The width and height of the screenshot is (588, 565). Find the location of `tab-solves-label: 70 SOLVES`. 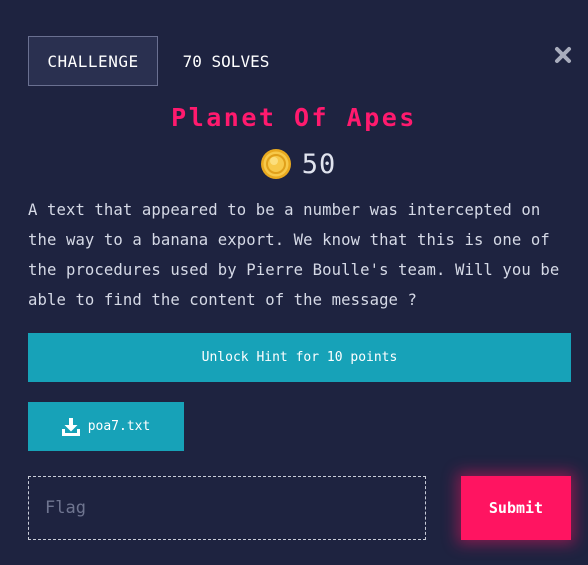

tab-solves-label: 70 SOLVES is located at coordinates (226, 61).